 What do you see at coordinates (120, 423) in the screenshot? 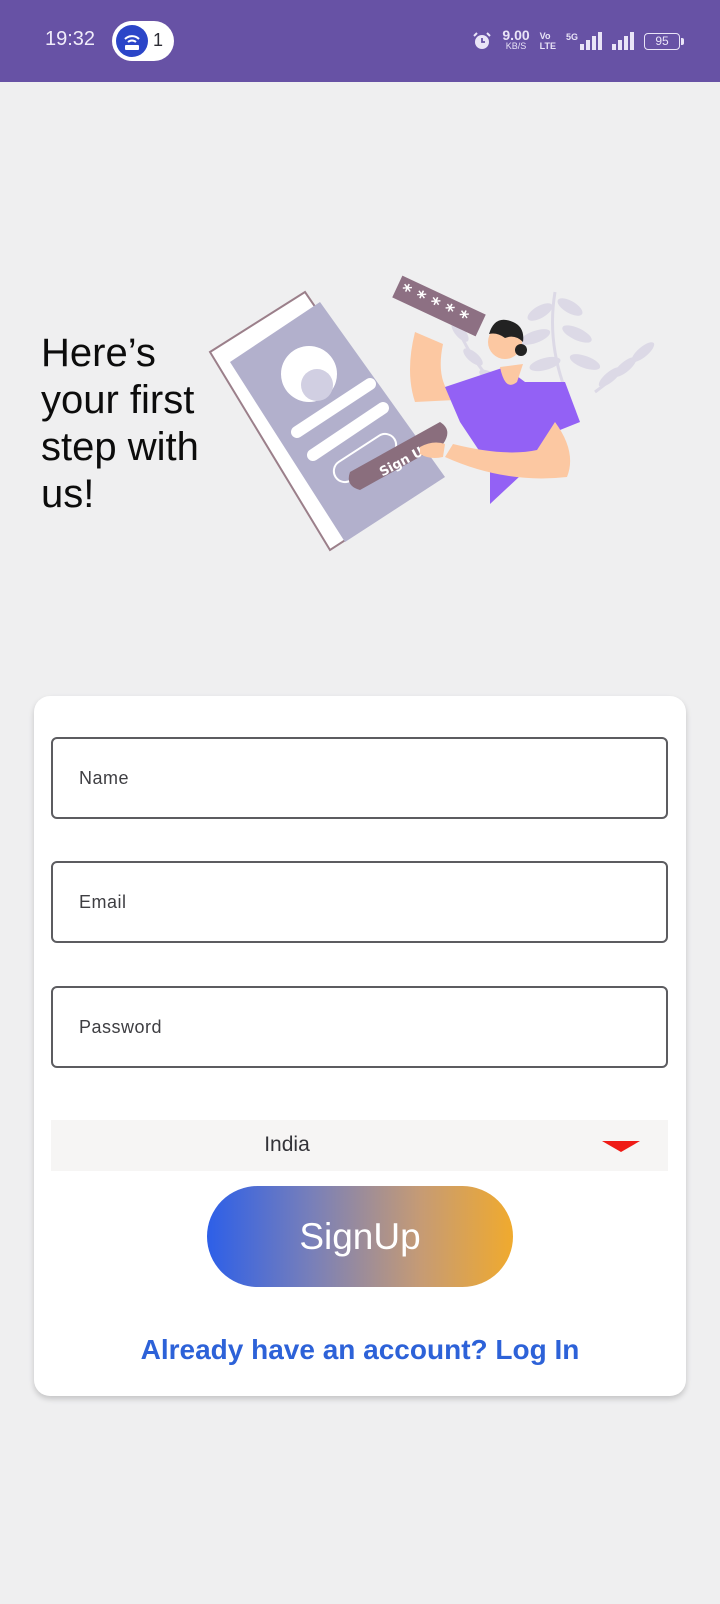
I see `page-heading: Here’s your first step with us!` at bounding box center [120, 423].